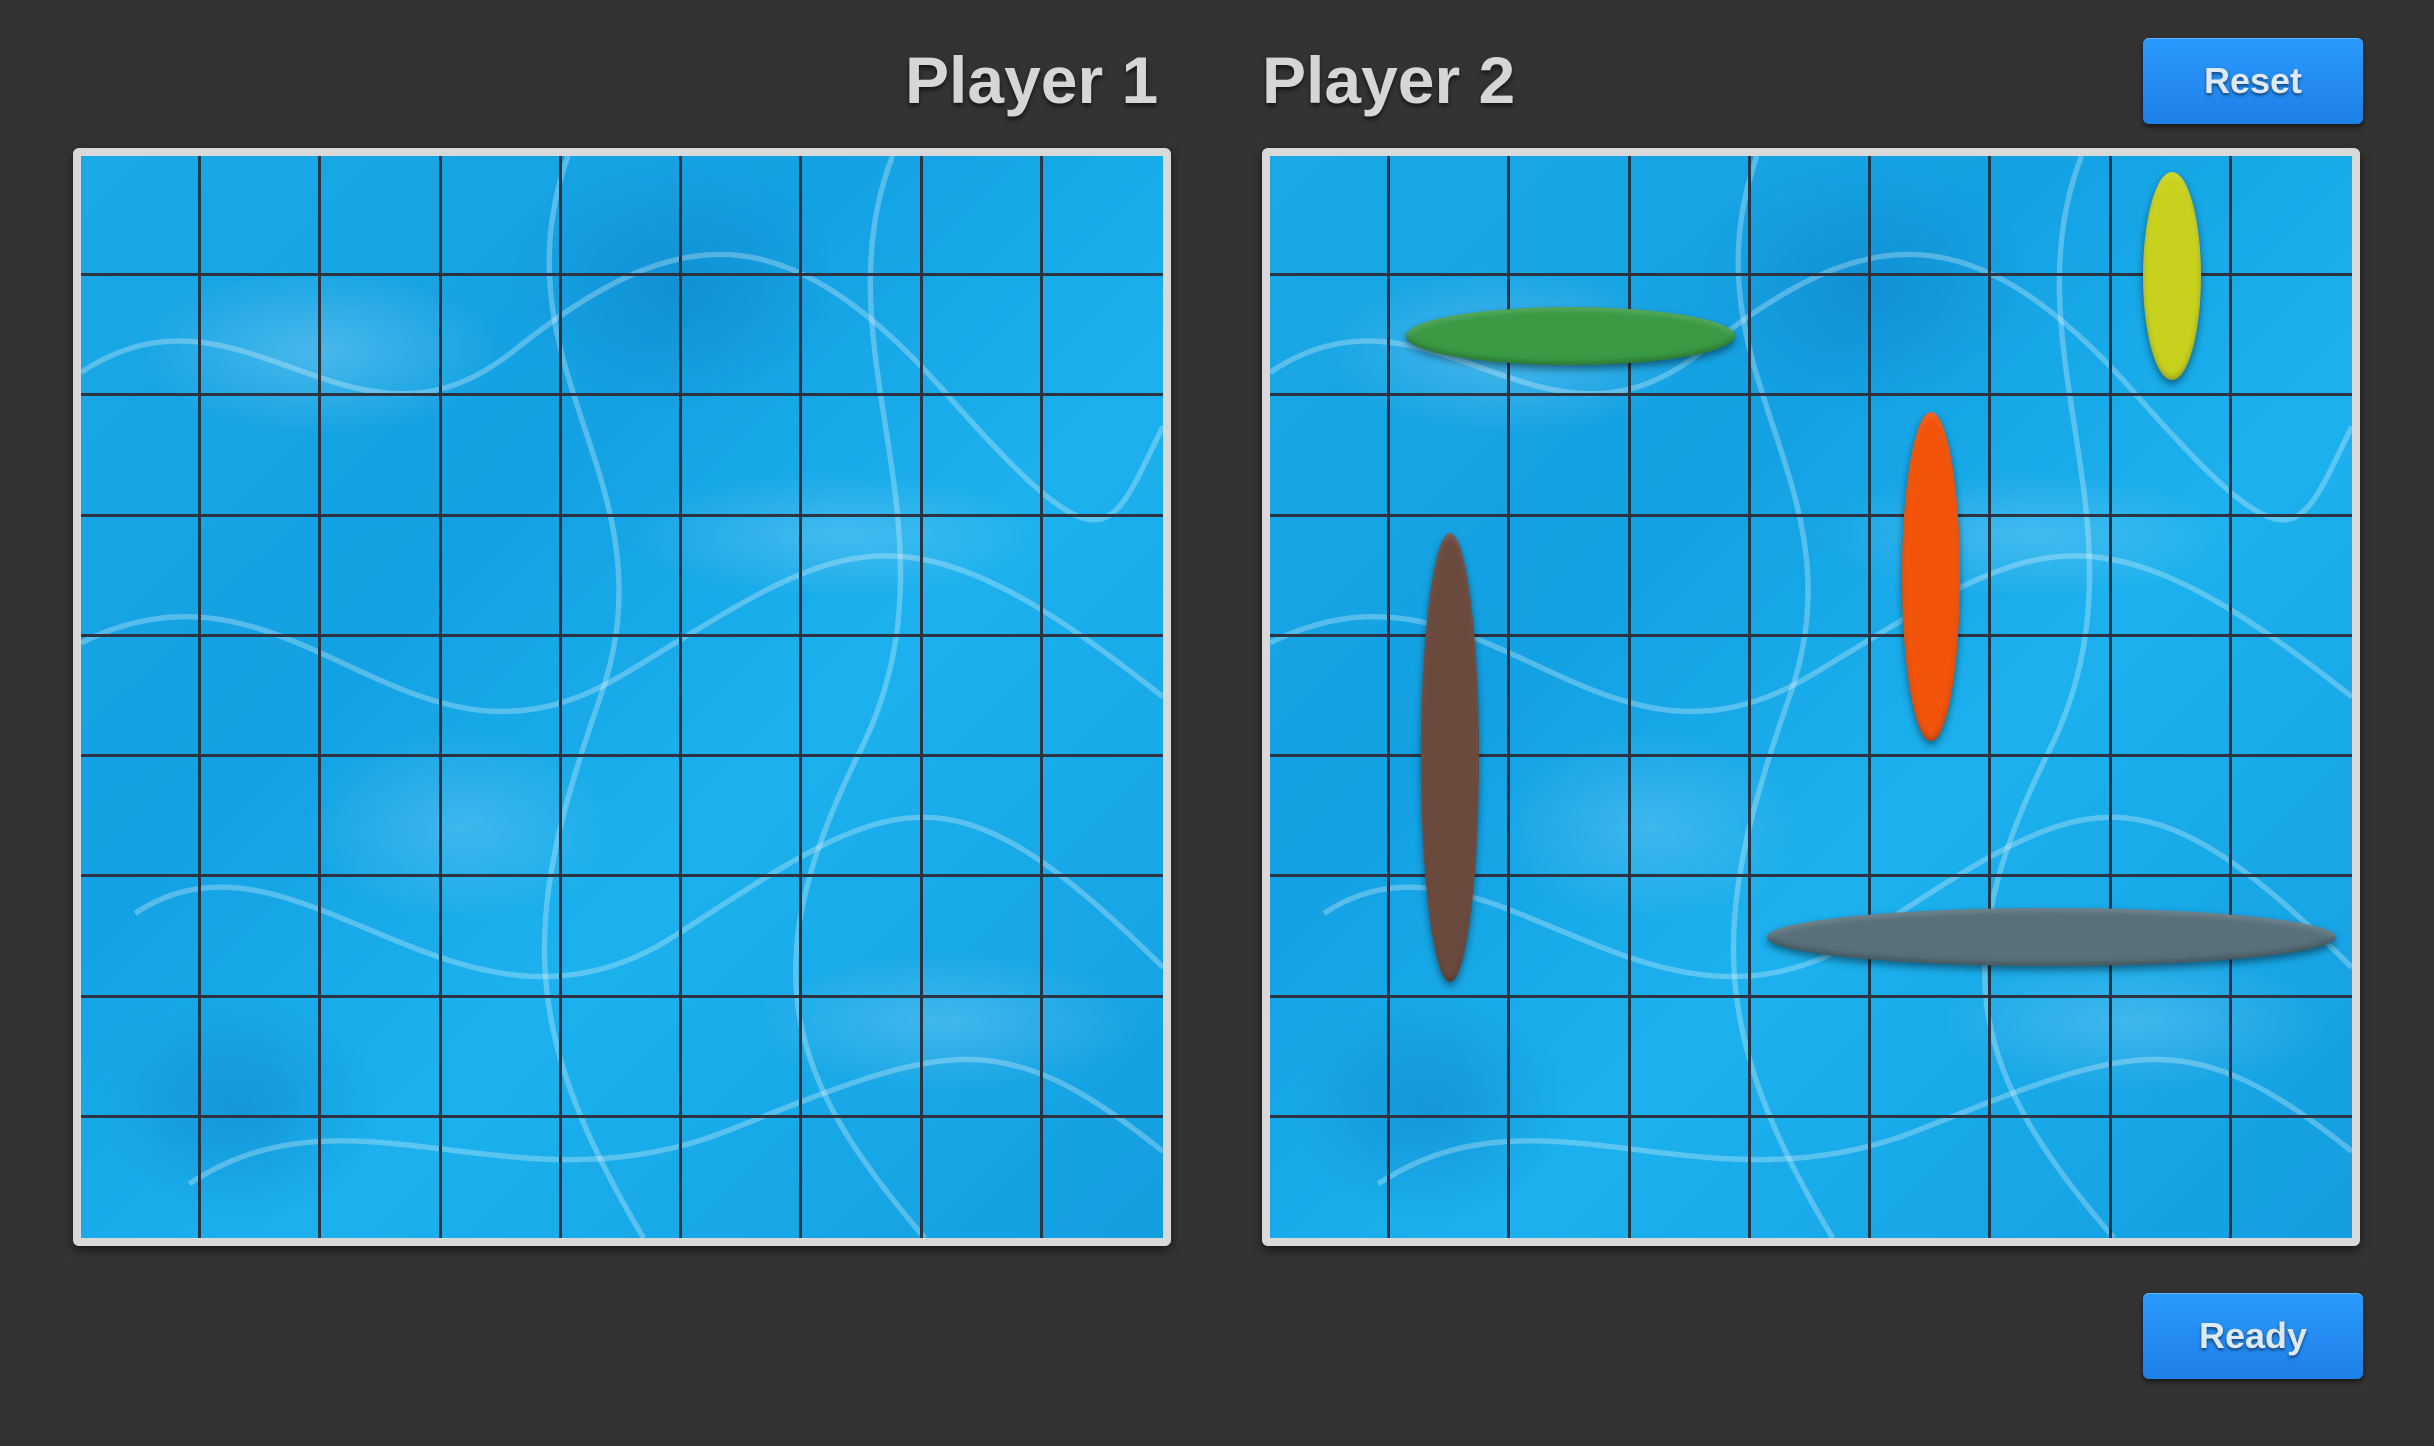 This screenshot has width=2434, height=1446. I want to click on brown-ship, so click(1450, 757).